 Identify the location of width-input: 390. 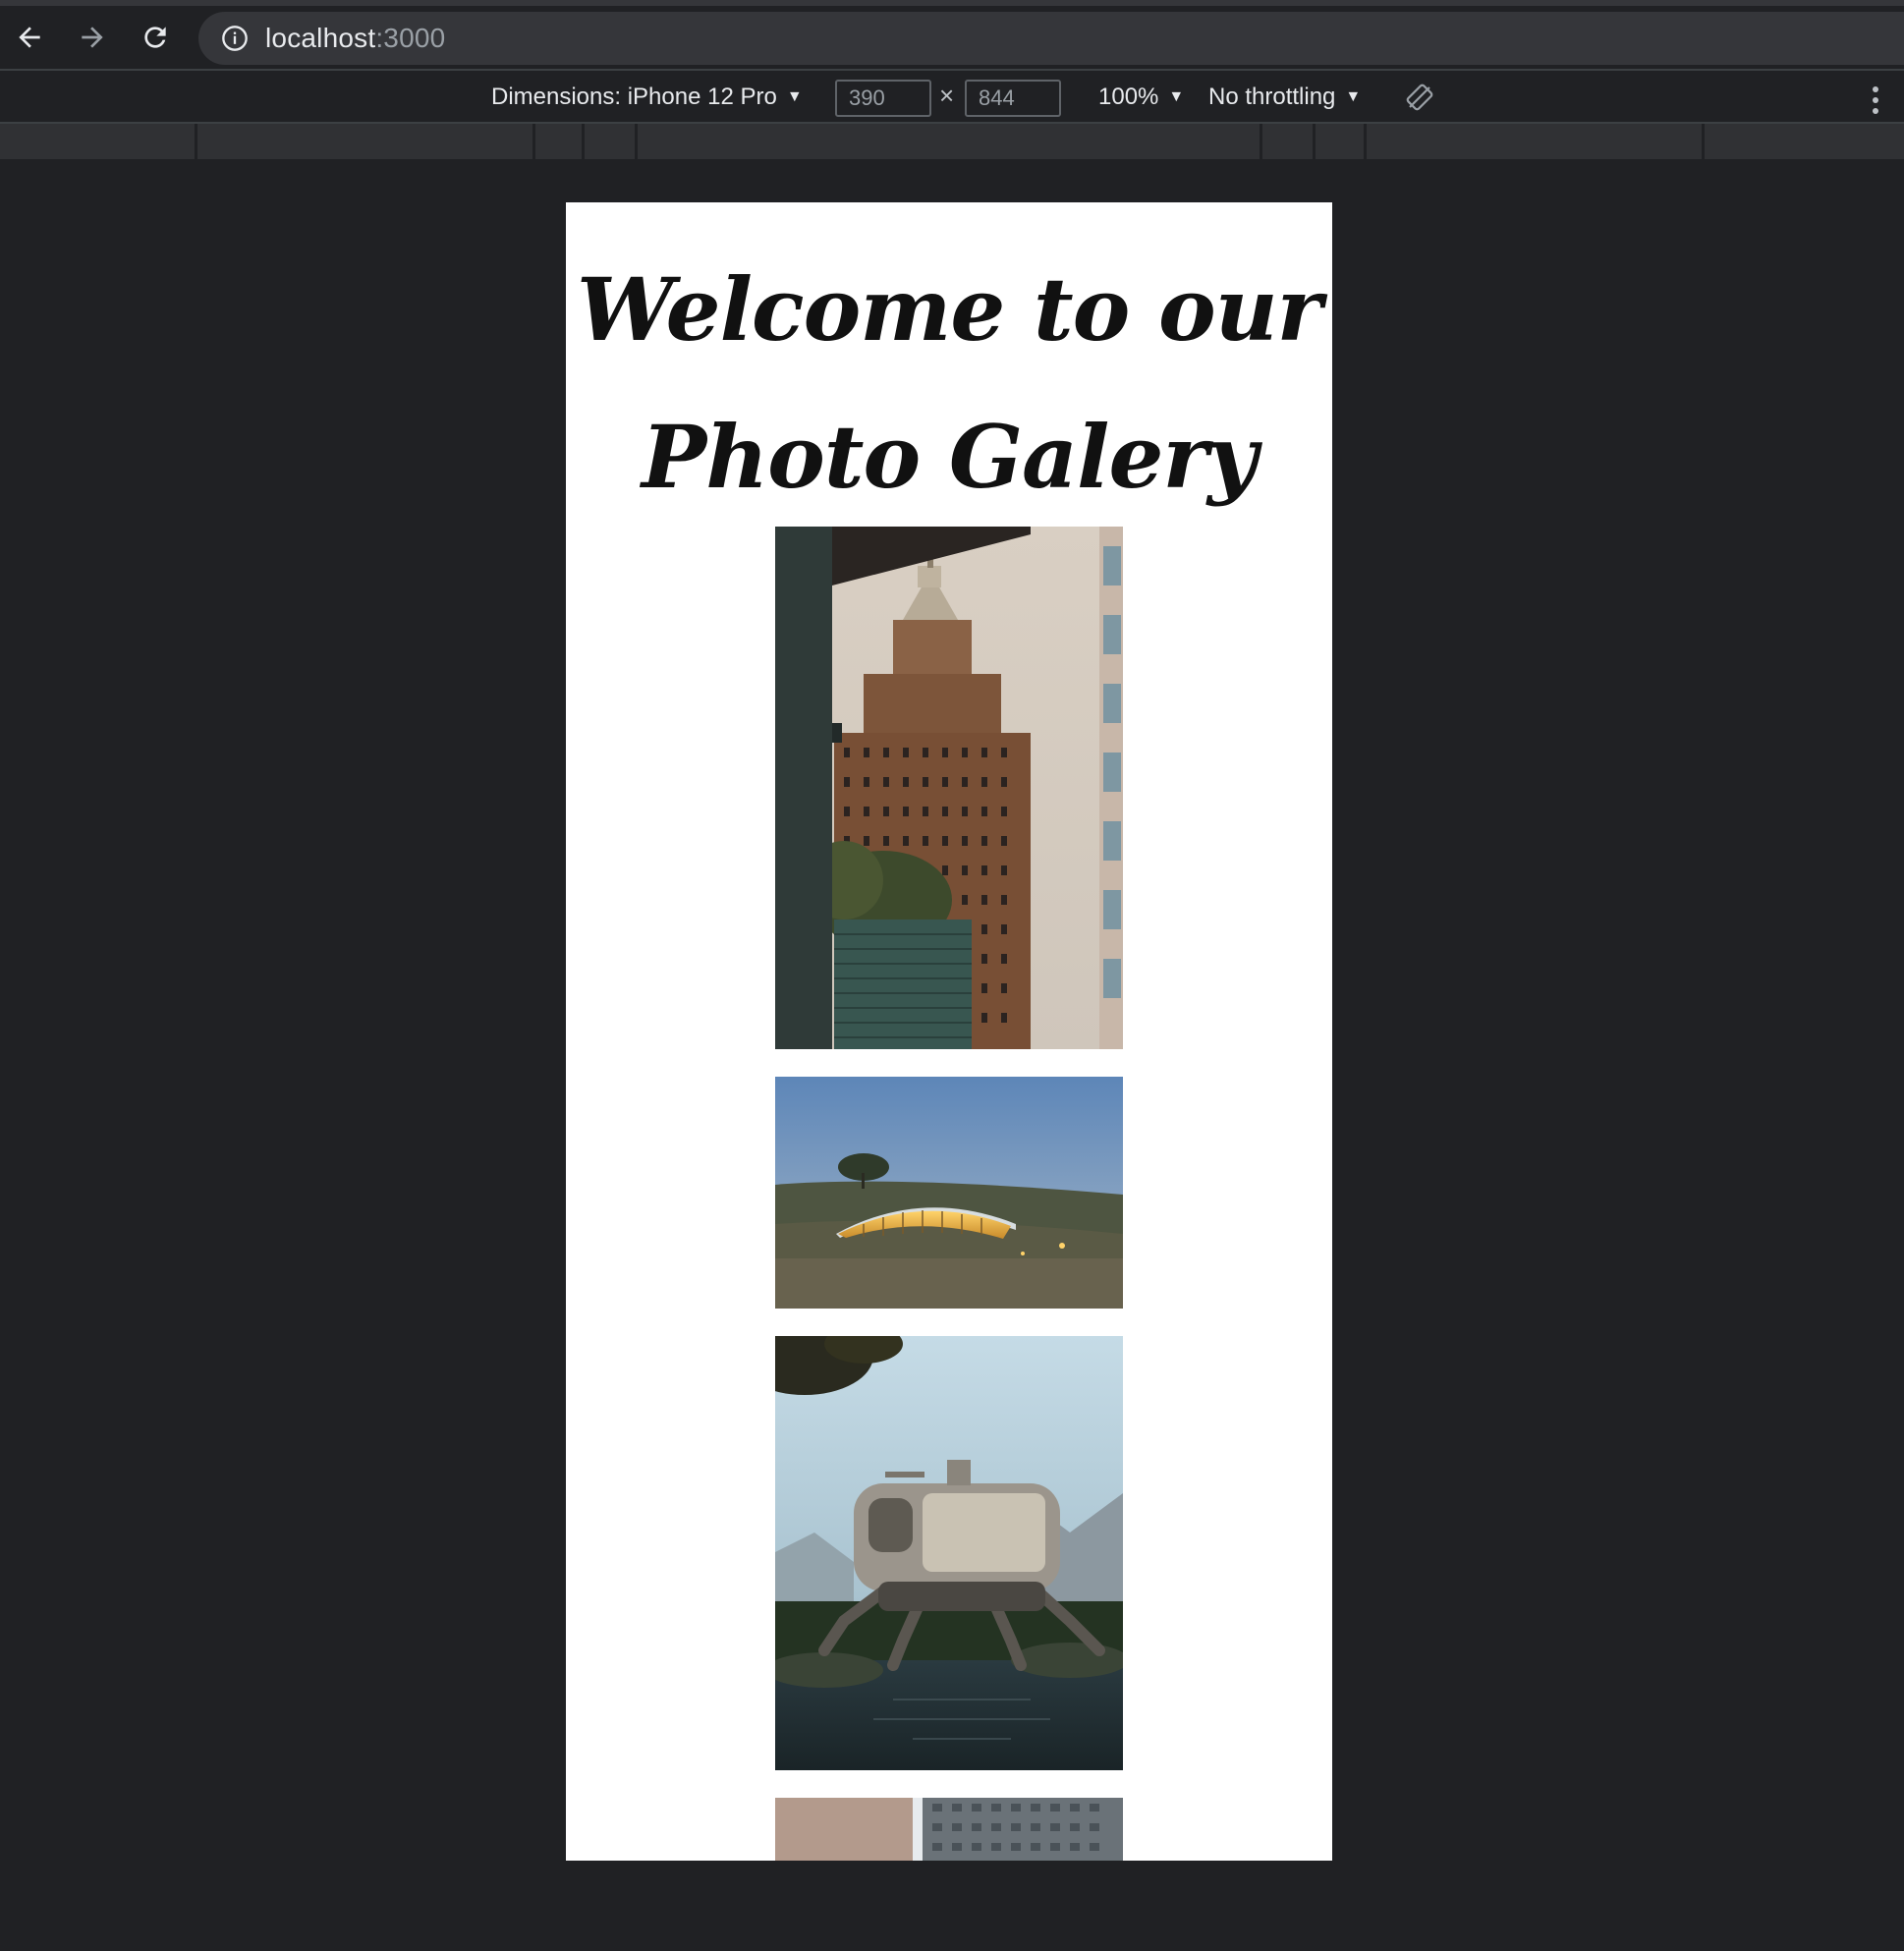
(883, 98).